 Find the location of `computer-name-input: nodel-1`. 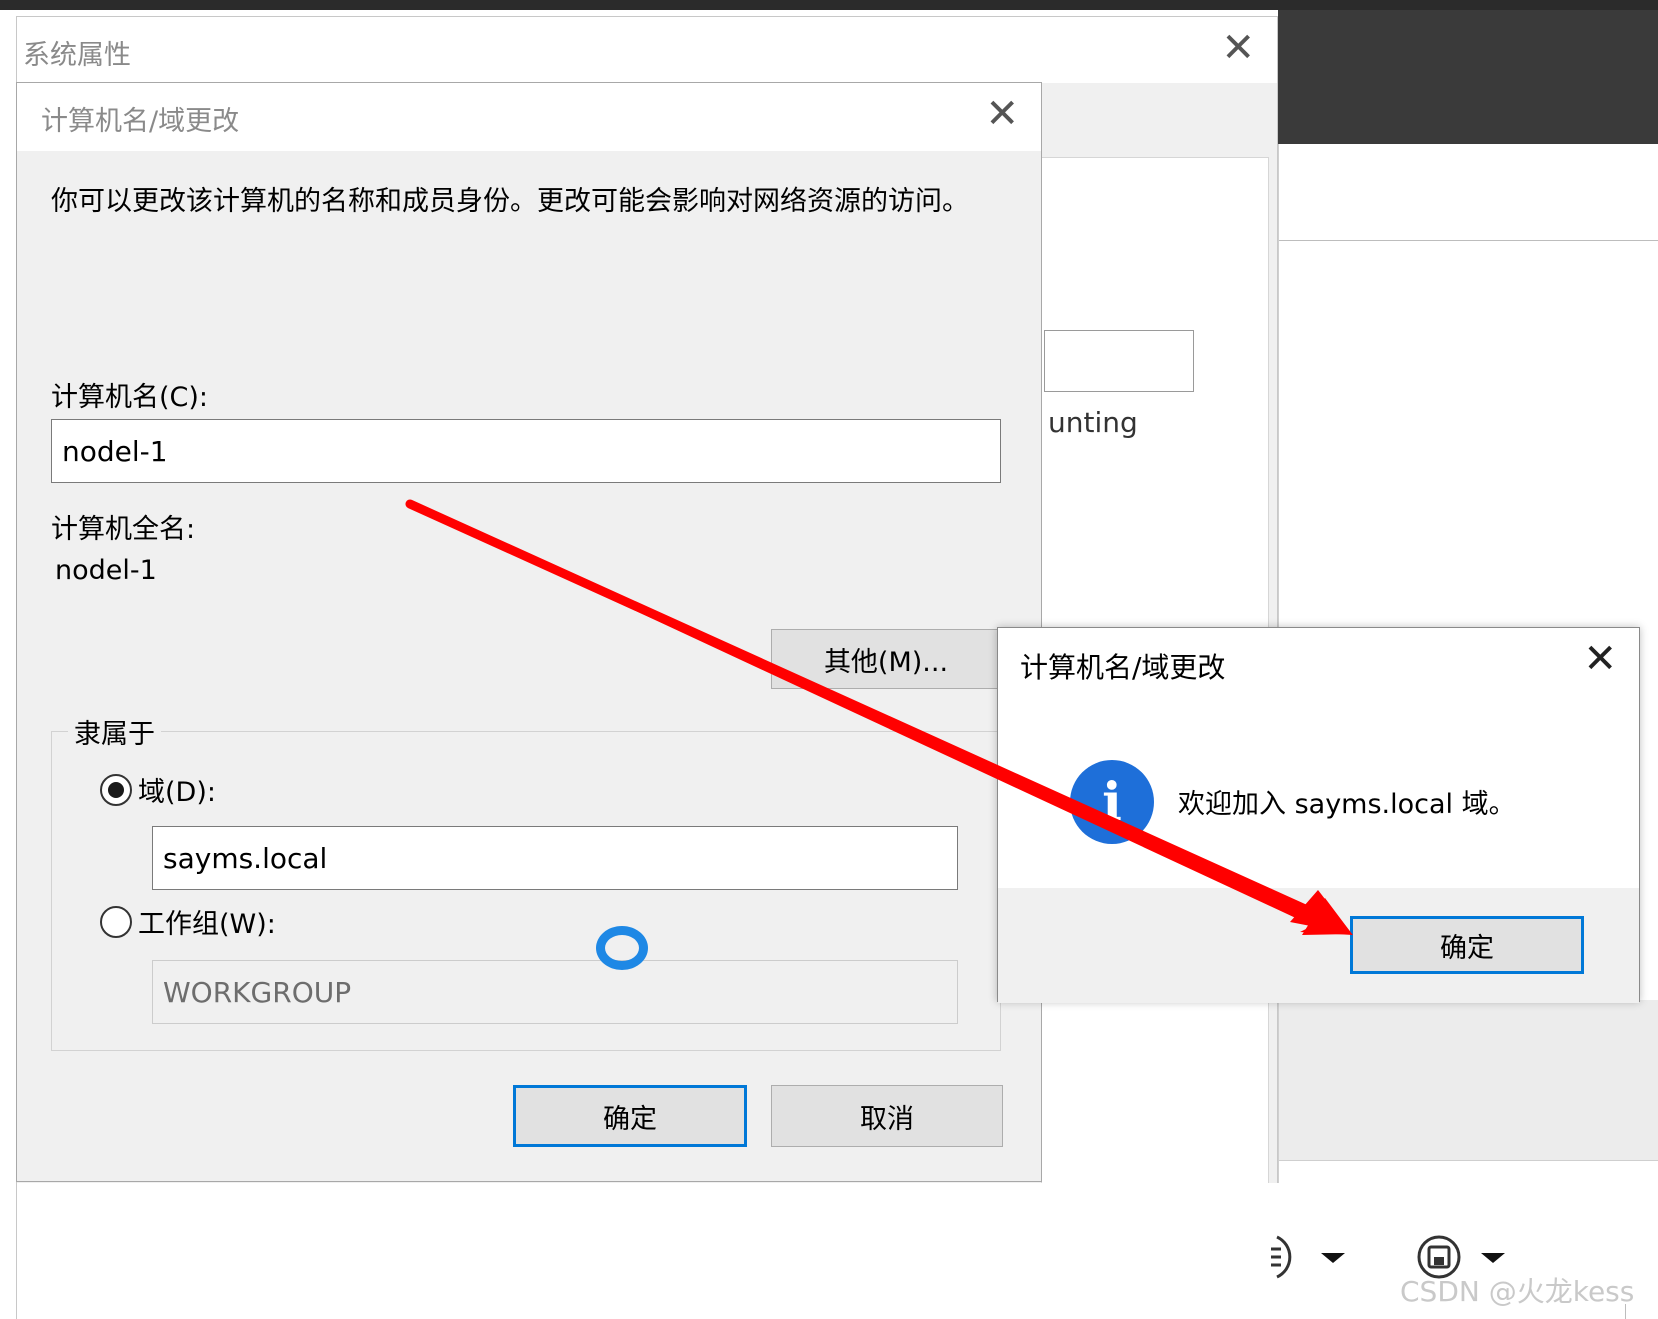

computer-name-input: nodel-1 is located at coordinates (526, 451).